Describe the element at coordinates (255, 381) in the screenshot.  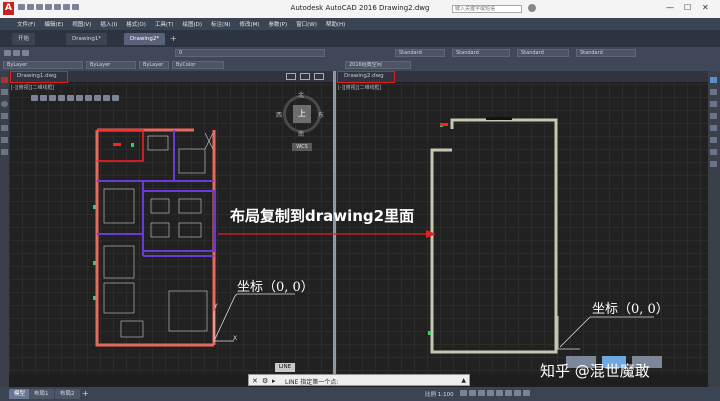
I see `command-close-icon: ✕` at that location.